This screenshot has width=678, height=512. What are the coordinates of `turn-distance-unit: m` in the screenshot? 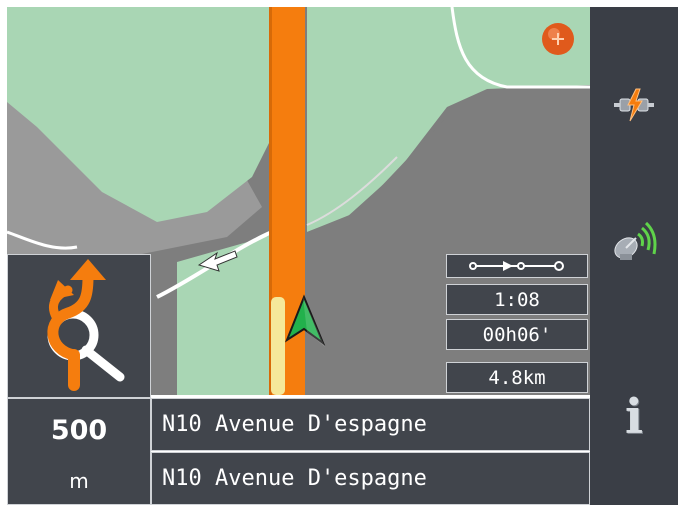 It's located at (79, 481).